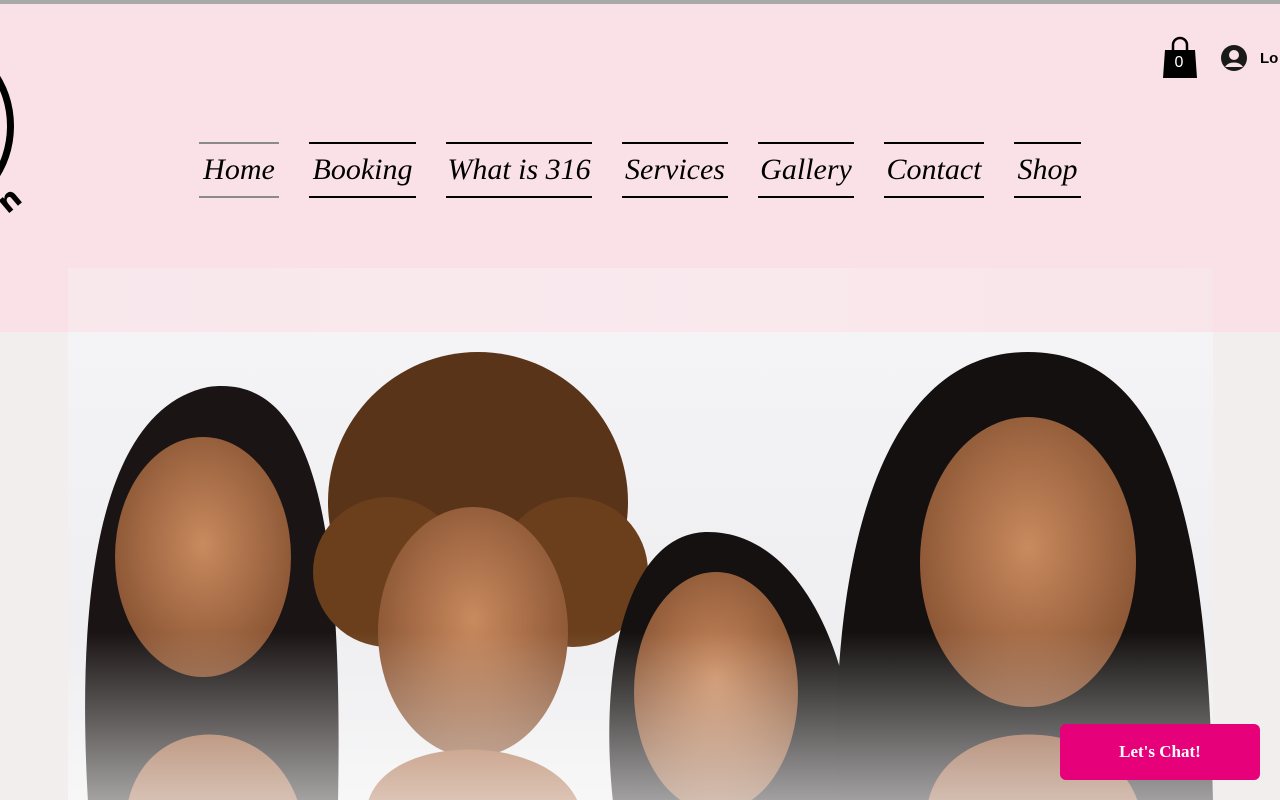  Describe the element at coordinates (40, 154) in the screenshot. I see `site-logo: n` at that location.